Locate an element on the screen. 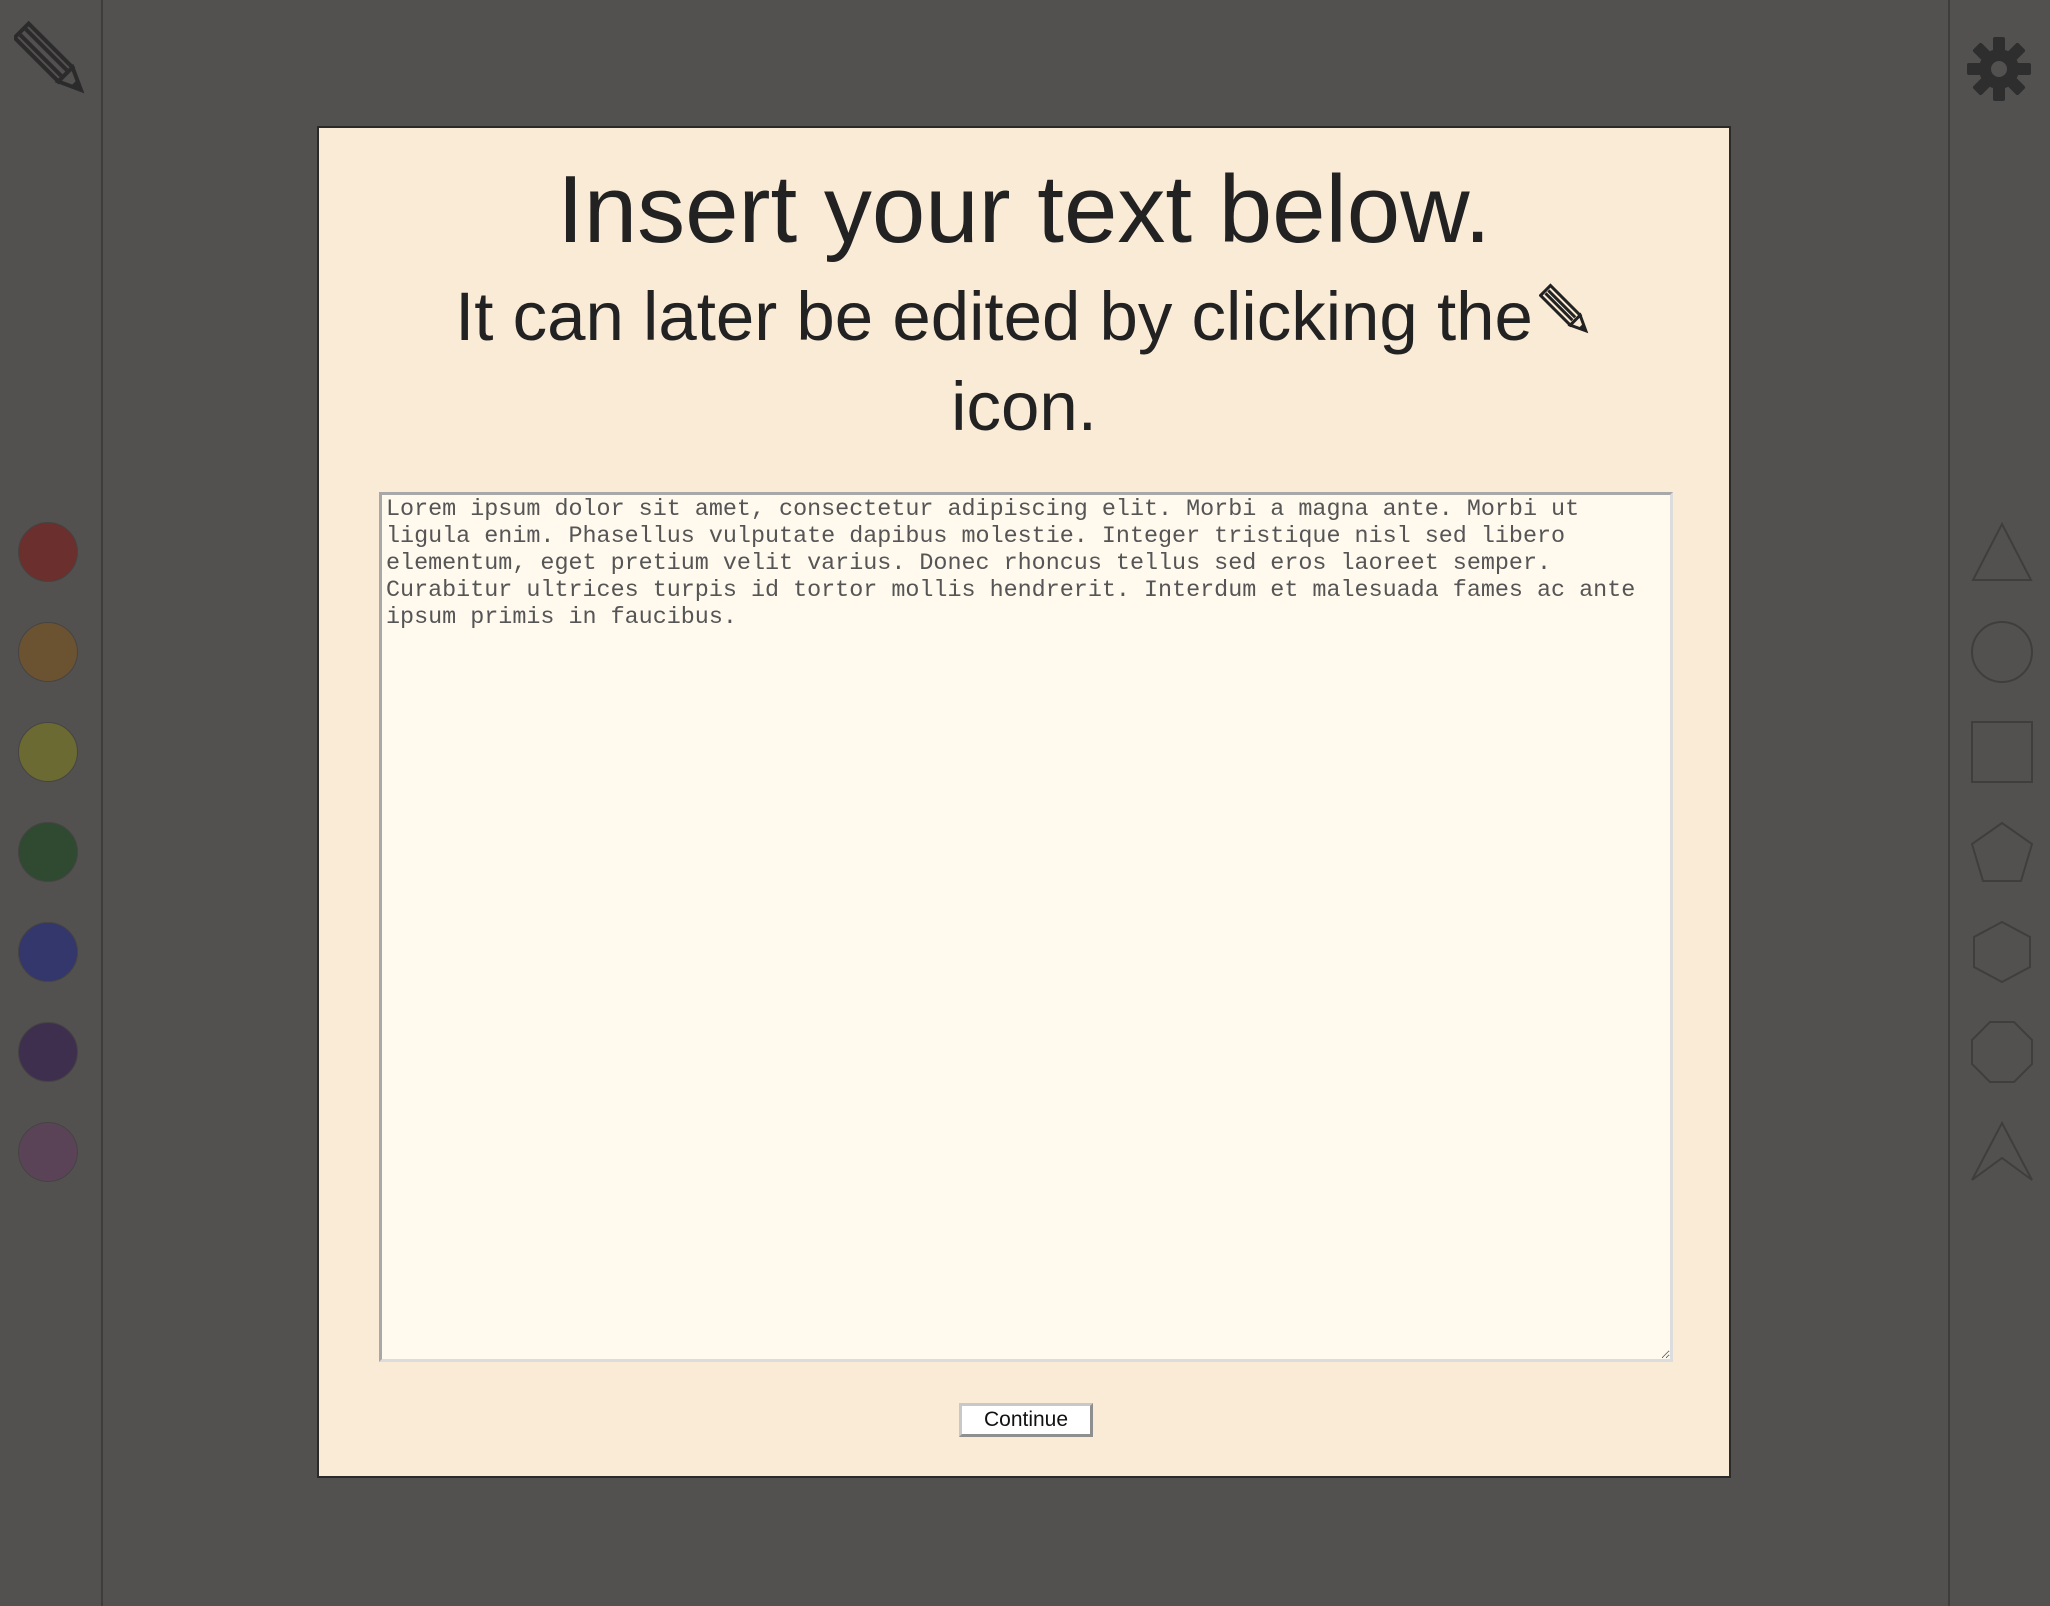  color-swatch-blue is located at coordinates (48, 952).